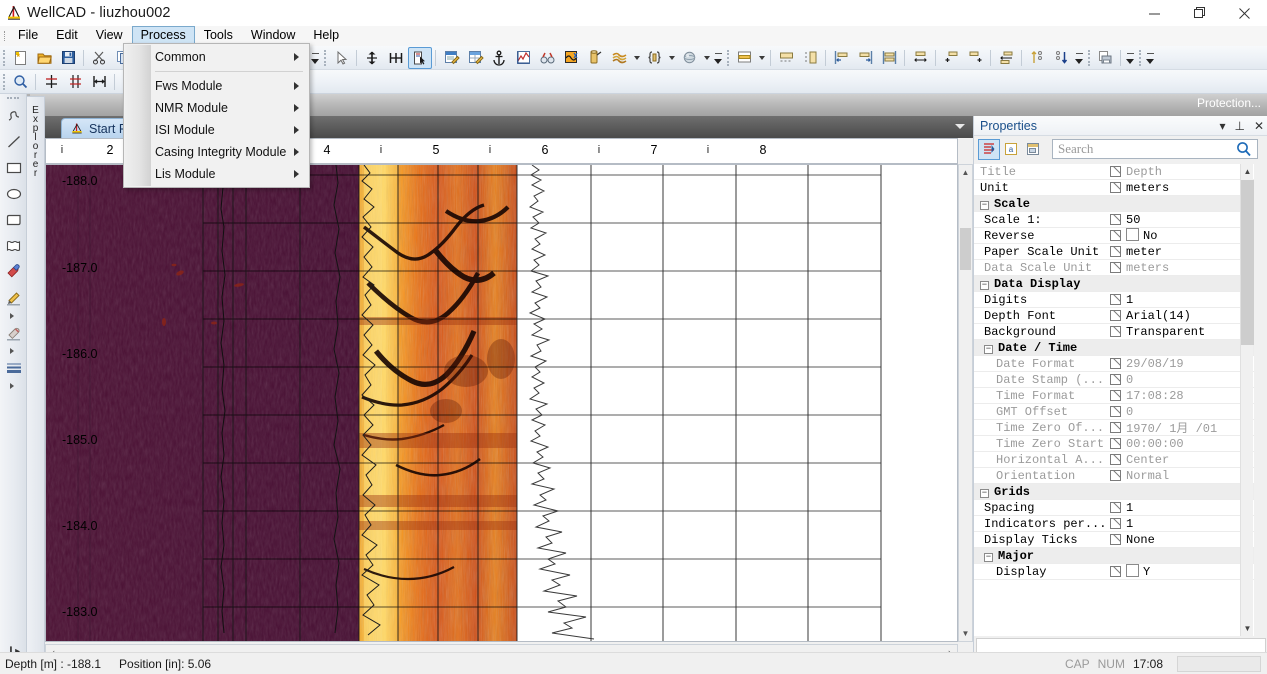  Describe the element at coordinates (475, 58) in the screenshot. I see `edit-table-icon` at that location.